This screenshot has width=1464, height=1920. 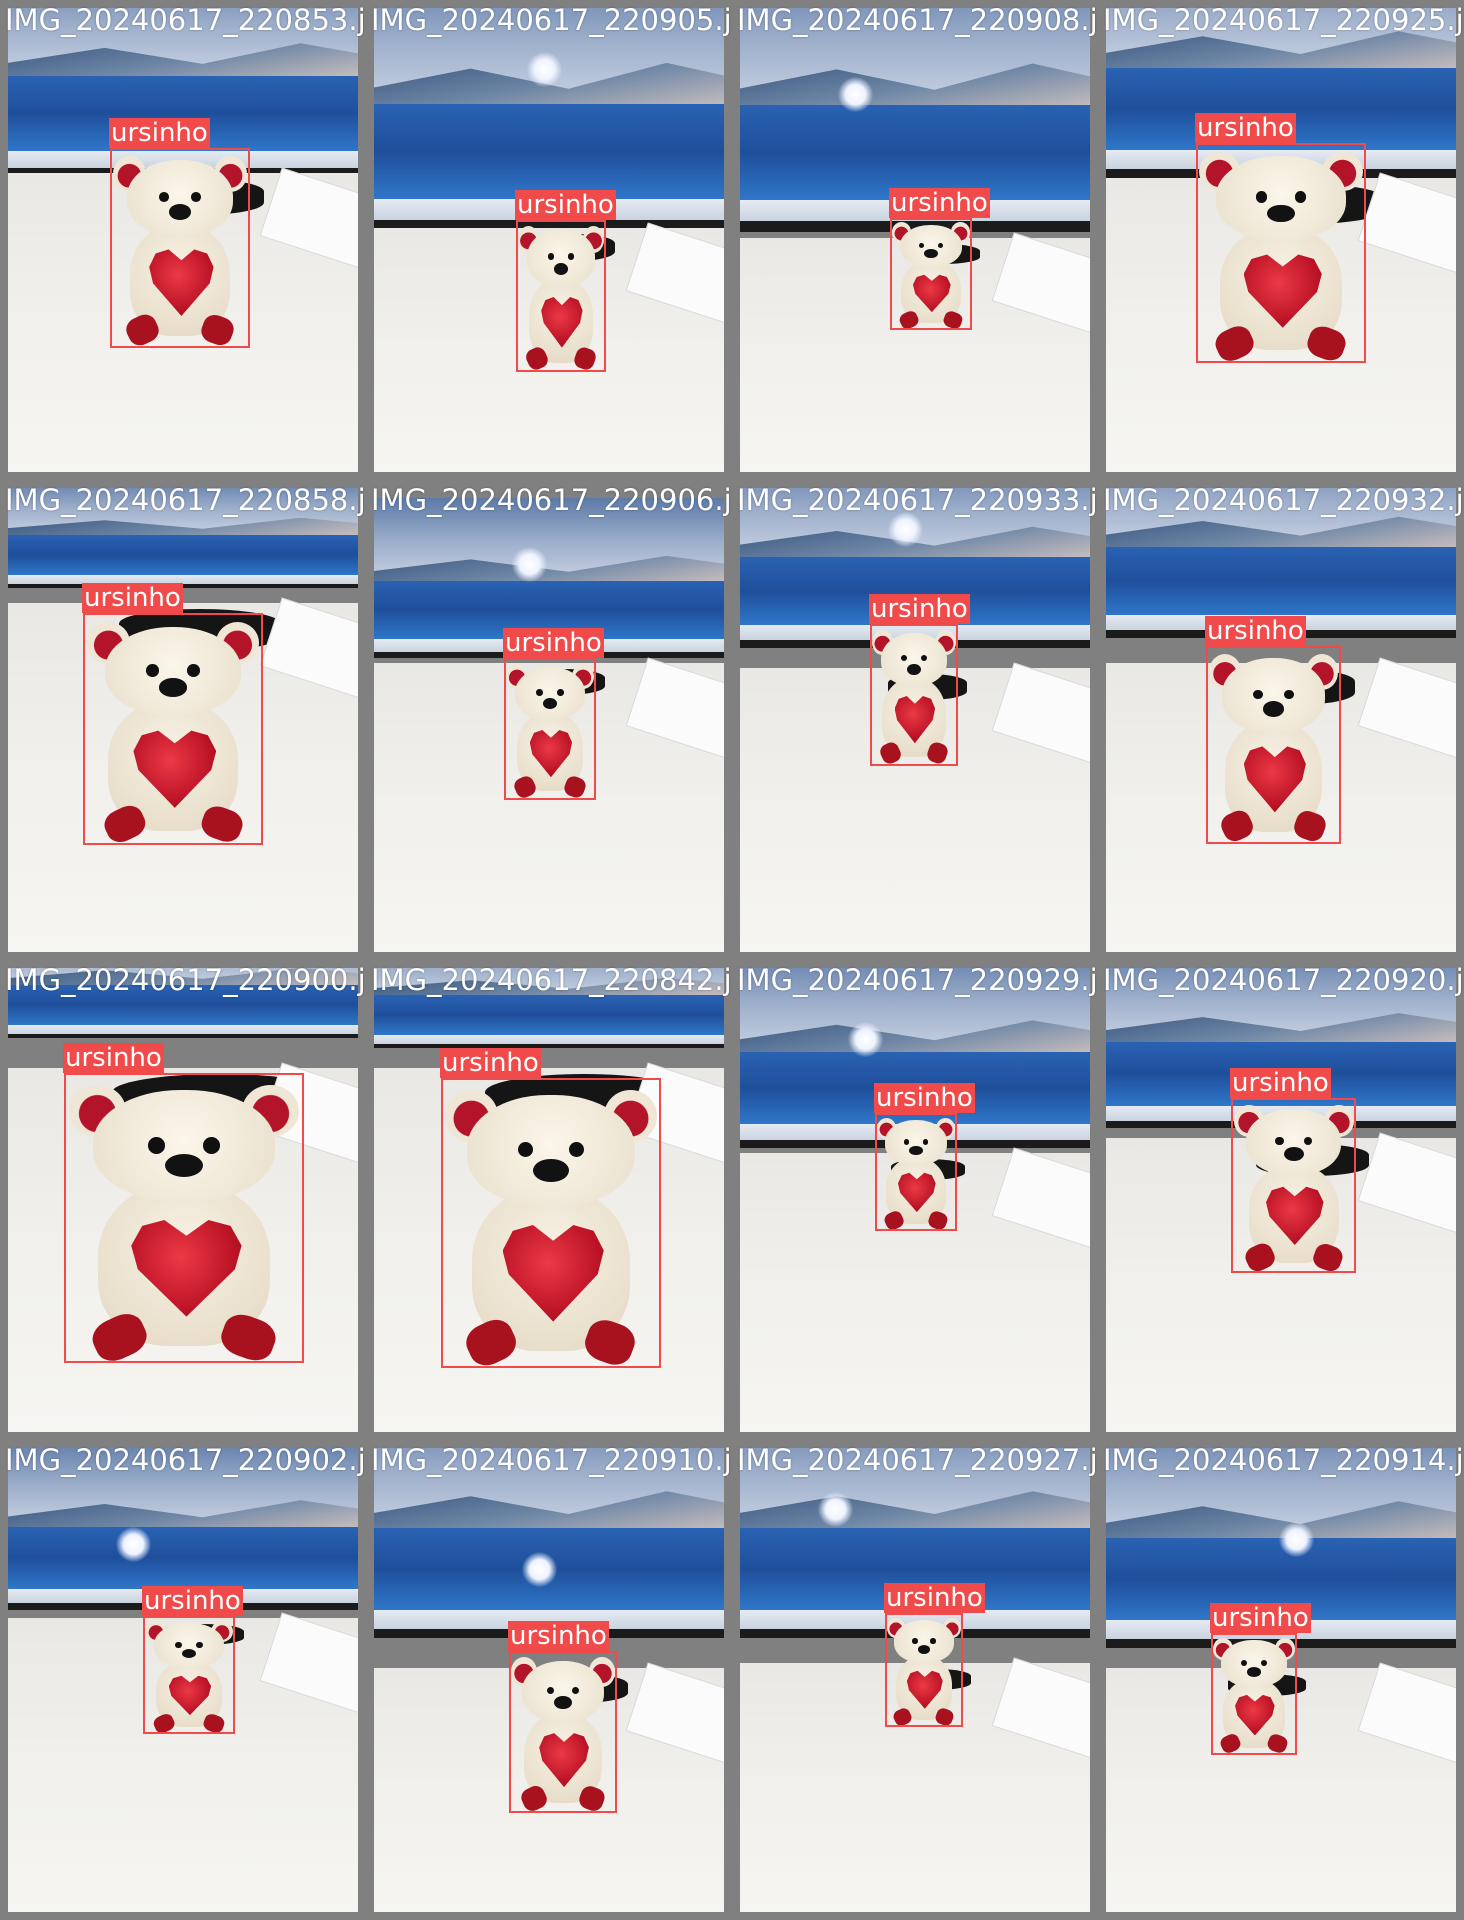 I want to click on image-tile: ursinho IMG_20240617_220925.jpg, so click(x=1281, y=240).